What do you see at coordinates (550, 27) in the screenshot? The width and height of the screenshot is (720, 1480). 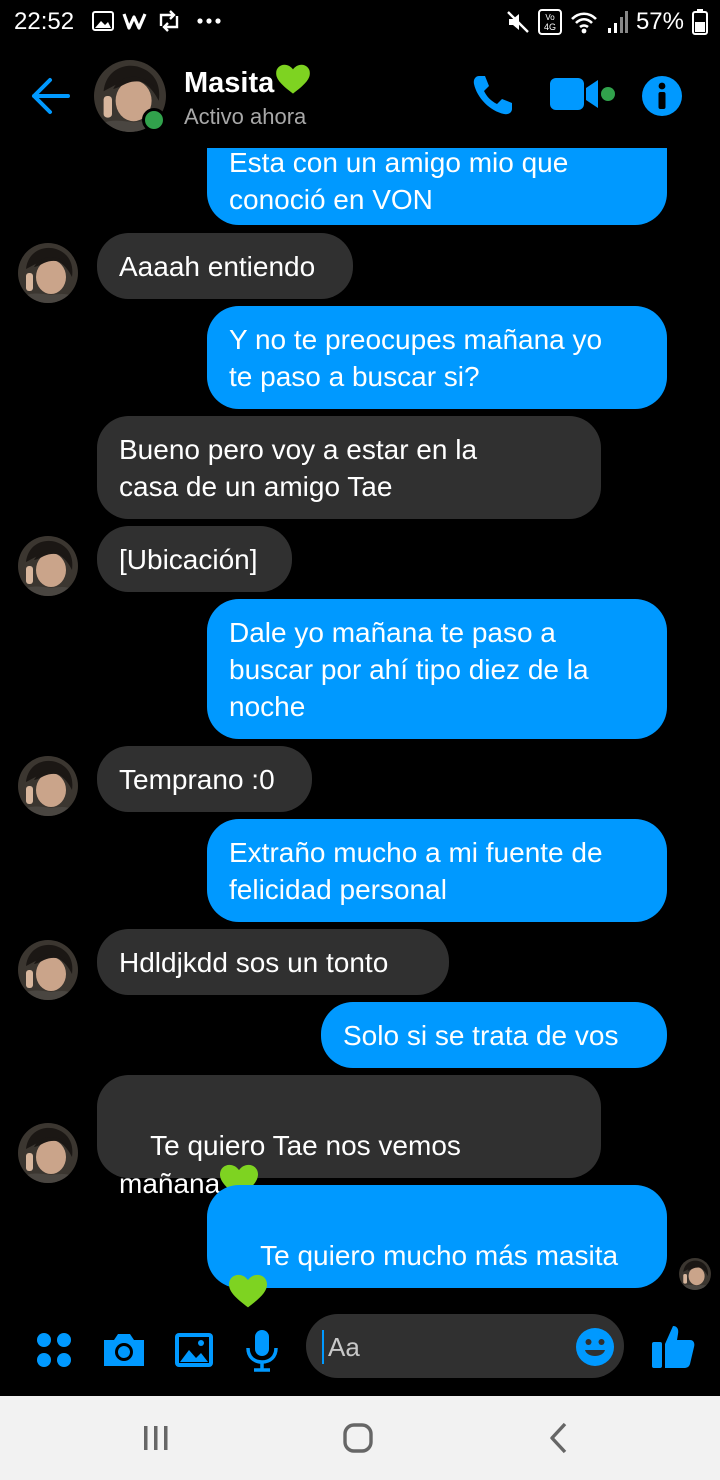 I see `svg-text: 4G` at bounding box center [550, 27].